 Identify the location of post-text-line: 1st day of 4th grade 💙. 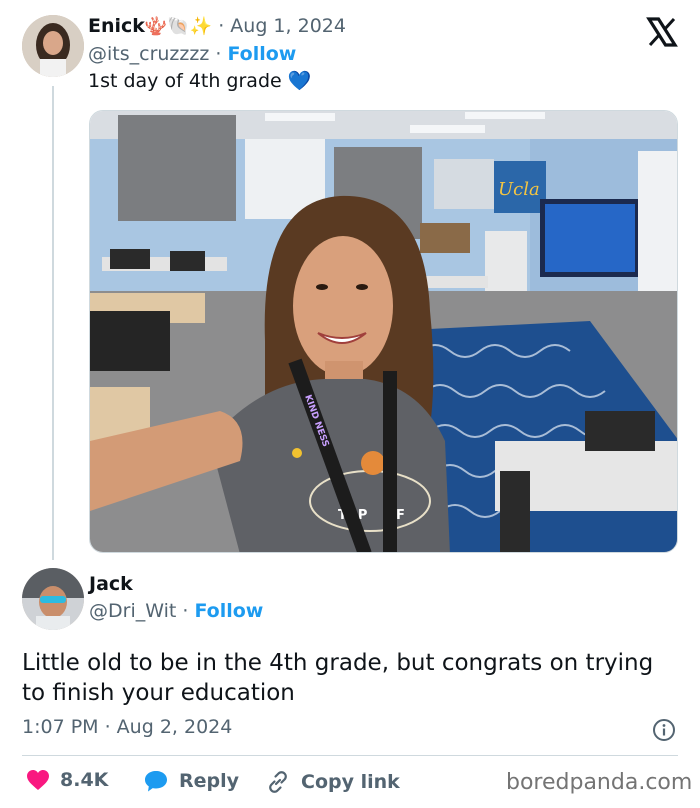
(199, 80).